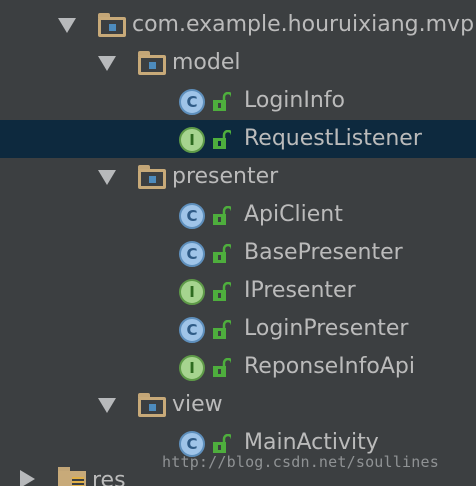 Image resolution: width=476 pixels, height=486 pixels. I want to click on resource-folder-icon, so click(72, 476).